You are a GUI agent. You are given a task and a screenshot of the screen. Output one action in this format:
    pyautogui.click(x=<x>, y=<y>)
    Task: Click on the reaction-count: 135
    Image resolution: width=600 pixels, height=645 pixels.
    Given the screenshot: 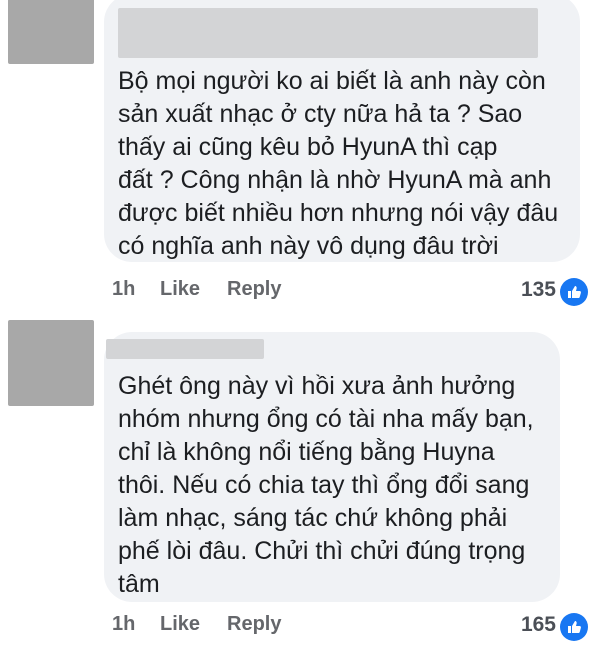 What is the action you would take?
    pyautogui.click(x=538, y=290)
    